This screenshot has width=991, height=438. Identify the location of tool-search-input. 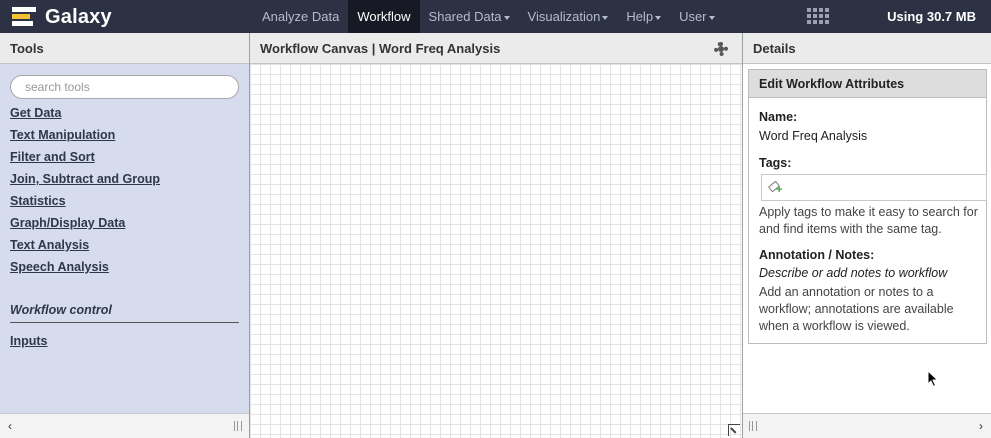
(124, 87).